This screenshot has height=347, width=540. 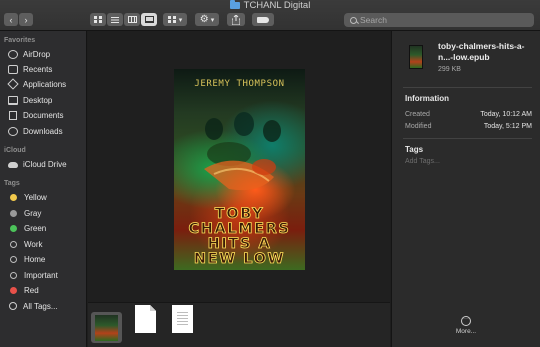 What do you see at coordinates (29, 54) in the screenshot?
I see `sidebar-item-airdrop: AirDrop` at bounding box center [29, 54].